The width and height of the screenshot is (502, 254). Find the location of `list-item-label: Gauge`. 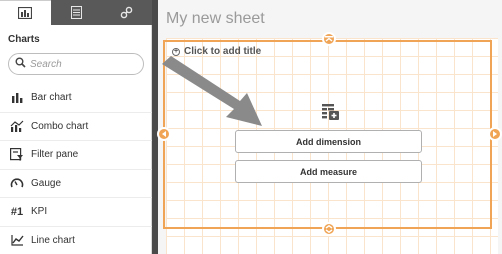

list-item-label: Gauge is located at coordinates (46, 183).